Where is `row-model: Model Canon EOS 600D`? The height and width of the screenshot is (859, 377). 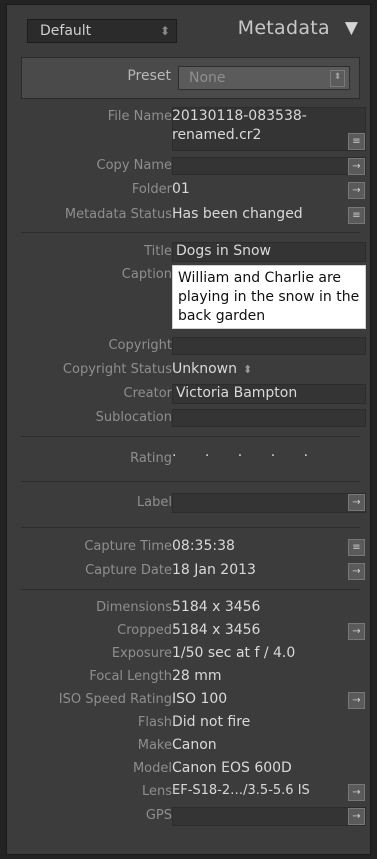
row-model: Model Canon EOS 600D is located at coordinates (190, 769).